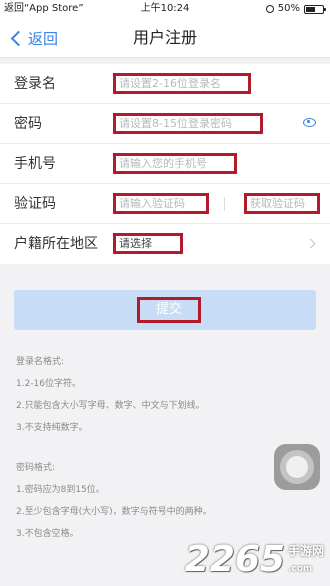 The image size is (330, 586). Describe the element at coordinates (288, 8) in the screenshot. I see `battery-percent: 50%` at that location.